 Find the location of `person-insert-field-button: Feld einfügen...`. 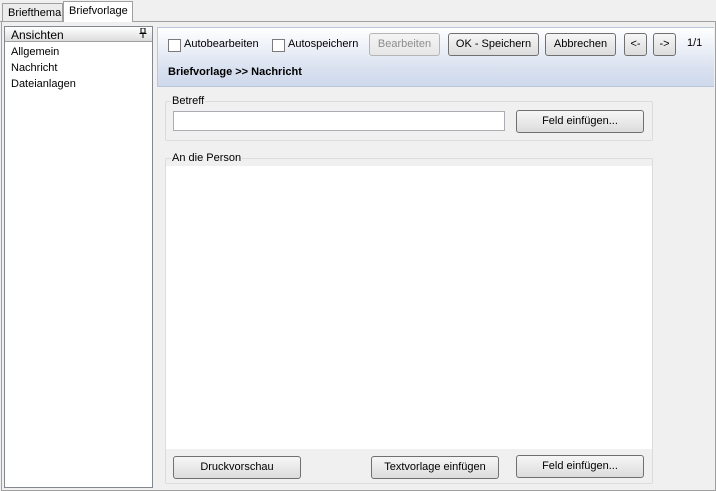

person-insert-field-button: Feld einfügen... is located at coordinates (580, 466).